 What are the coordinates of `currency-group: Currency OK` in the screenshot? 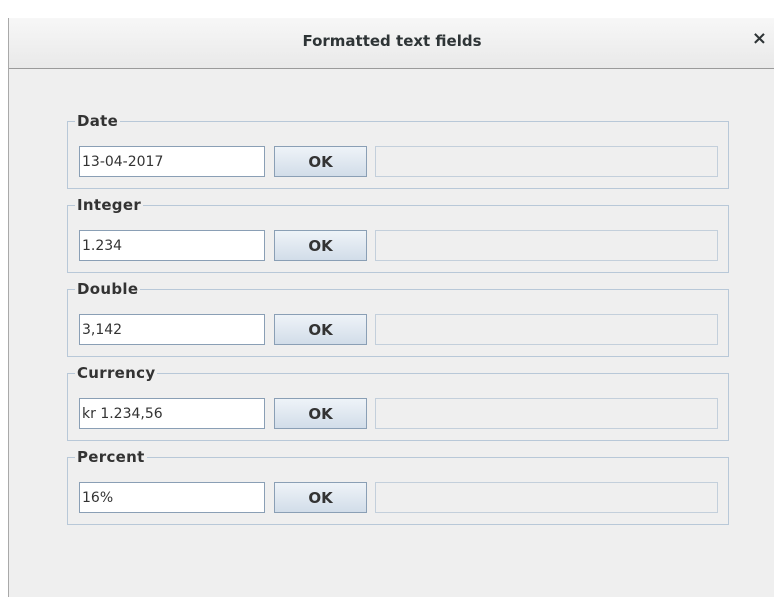 It's located at (398, 402).